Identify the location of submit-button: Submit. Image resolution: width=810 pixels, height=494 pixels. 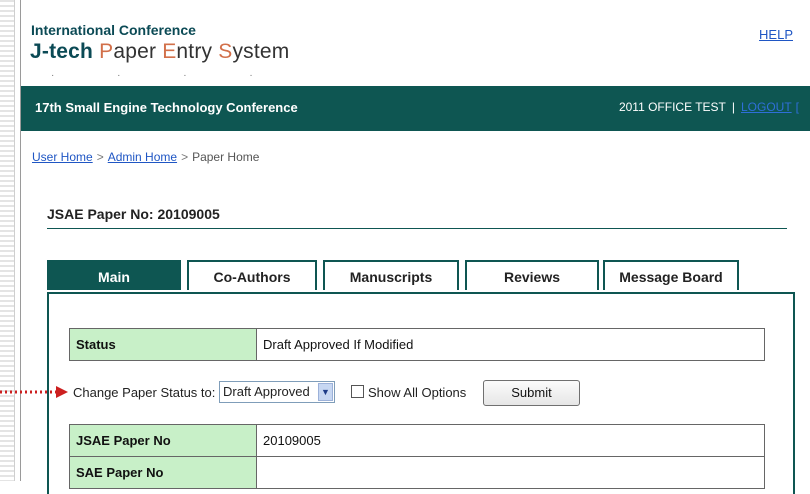
(531, 393).